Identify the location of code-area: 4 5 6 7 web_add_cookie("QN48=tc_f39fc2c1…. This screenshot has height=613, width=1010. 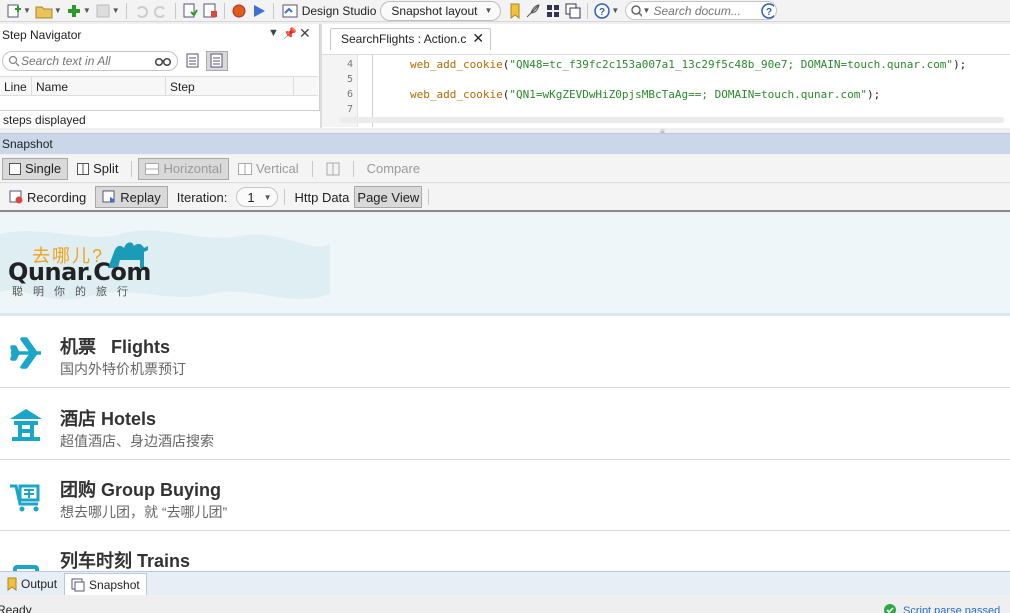
(666, 90).